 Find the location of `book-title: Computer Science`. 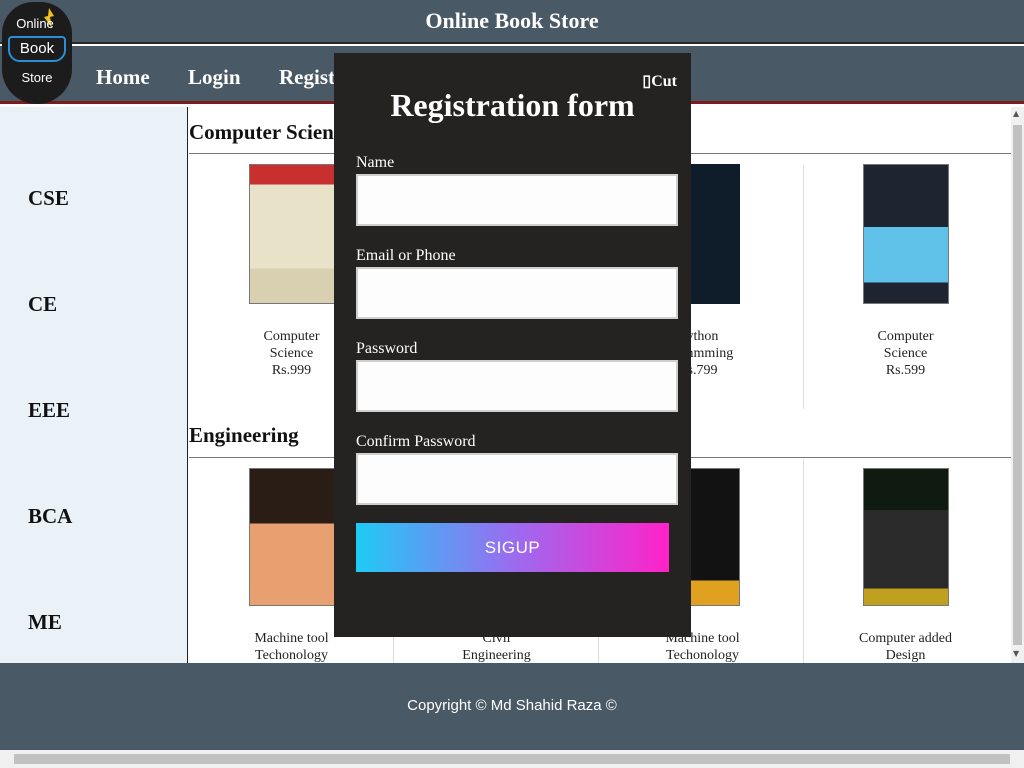

book-title: Computer Science is located at coordinates (905, 345).